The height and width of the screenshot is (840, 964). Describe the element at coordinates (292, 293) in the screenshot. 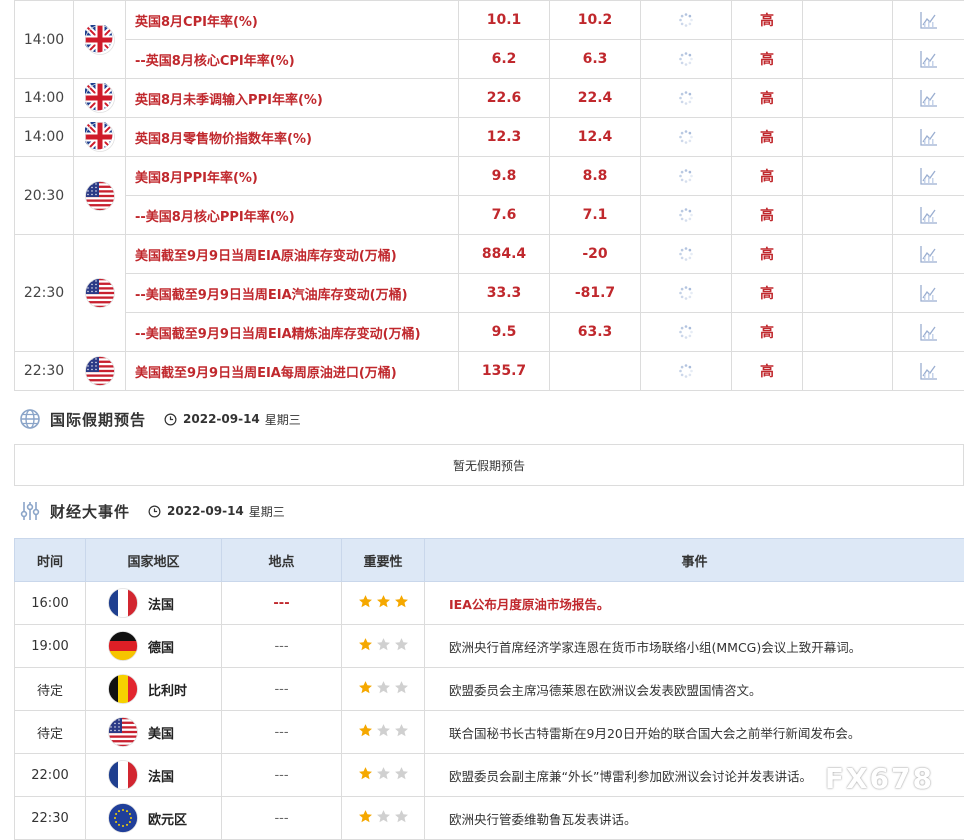

I see `indicator-name: --美国截至9月9日当周EIA汽油库存变动(万桶)` at that location.